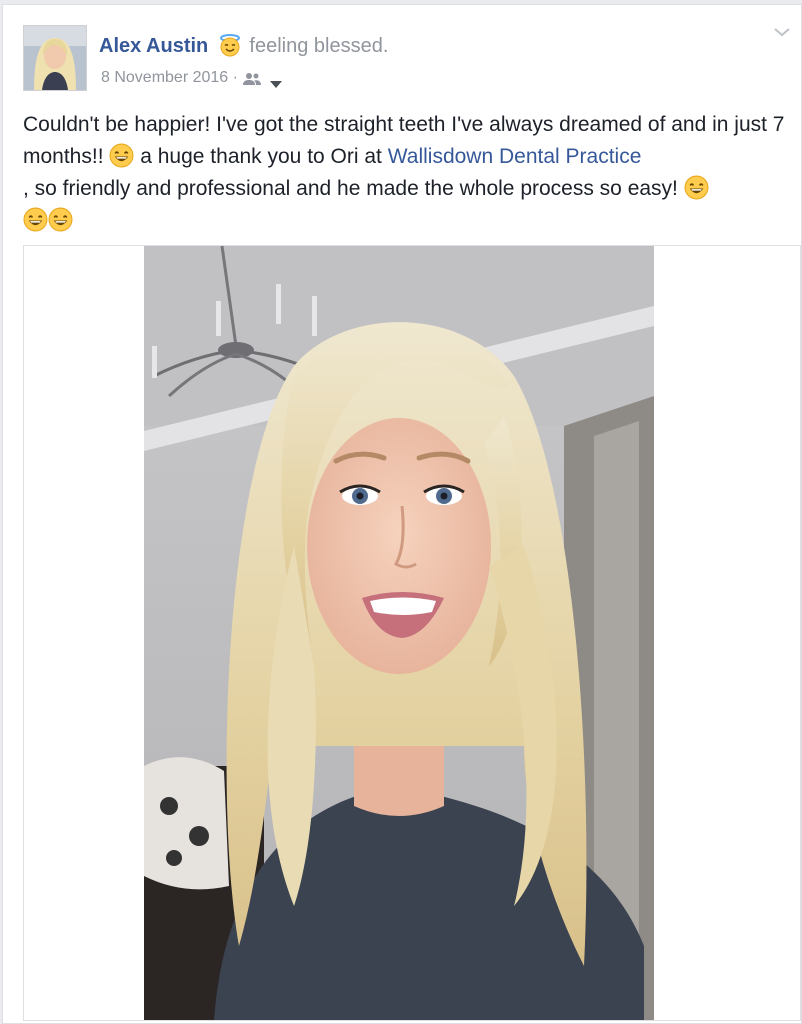  Describe the element at coordinates (164, 77) in the screenshot. I see `post-timestamp: 8 November 2016` at that location.